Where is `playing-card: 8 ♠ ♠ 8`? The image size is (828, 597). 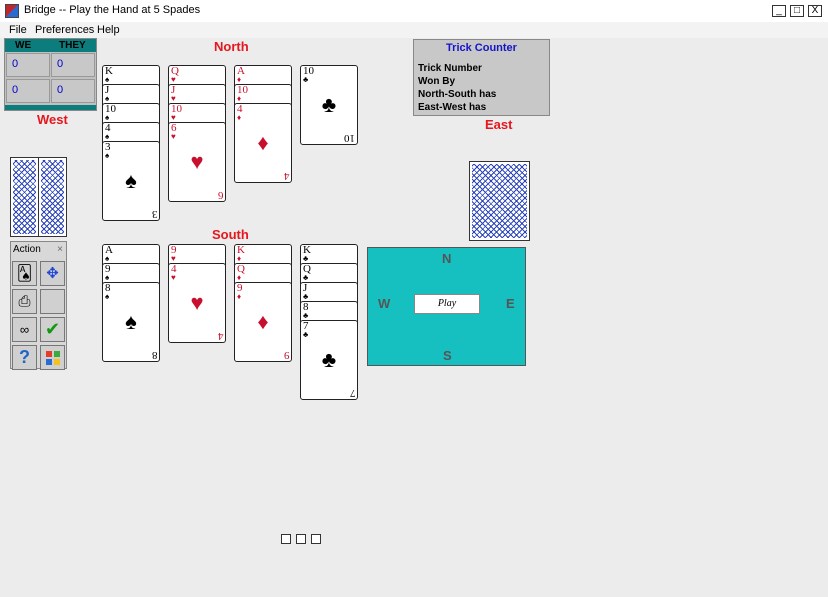
playing-card: 8 ♠ ♠ 8 is located at coordinates (131, 322).